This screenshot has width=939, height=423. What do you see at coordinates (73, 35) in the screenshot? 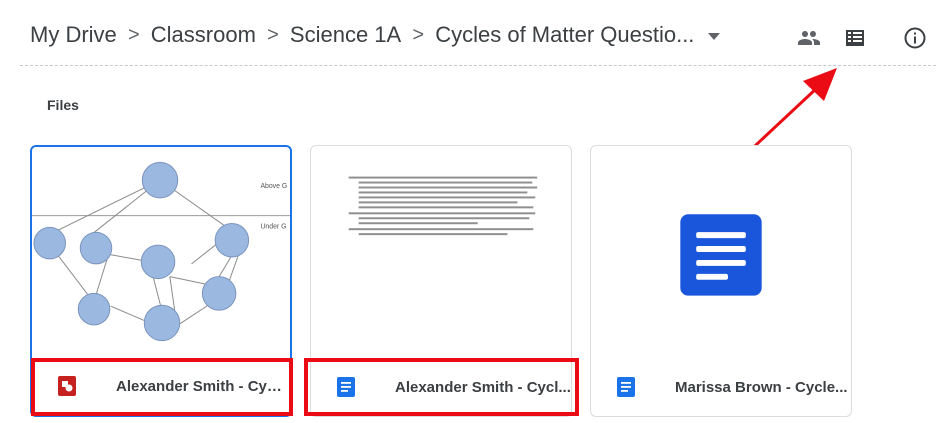
I see `breadcrumb-my-drive: My Drive` at bounding box center [73, 35].